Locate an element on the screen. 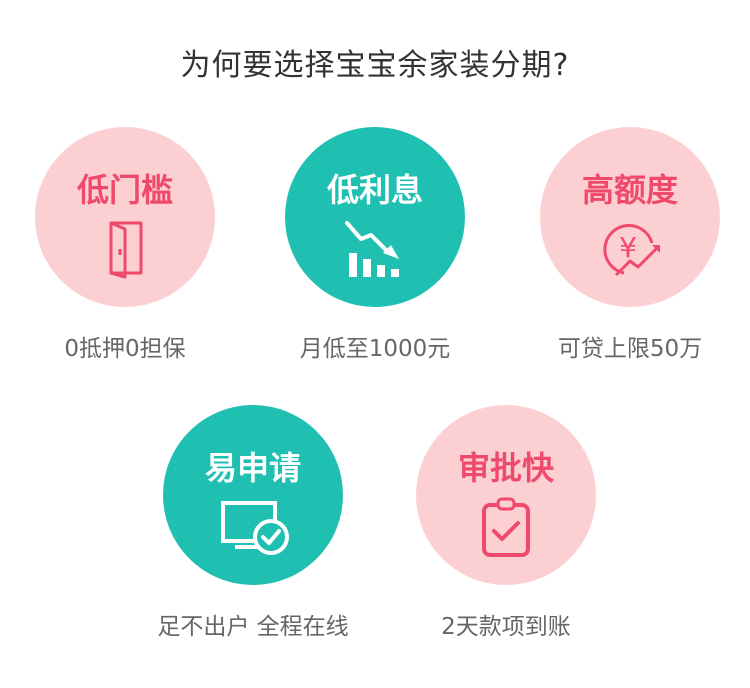 This screenshot has width=750, height=688. feature-high-limit: 高额度 ¥ 可贷上限50万 is located at coordinates (630, 245).